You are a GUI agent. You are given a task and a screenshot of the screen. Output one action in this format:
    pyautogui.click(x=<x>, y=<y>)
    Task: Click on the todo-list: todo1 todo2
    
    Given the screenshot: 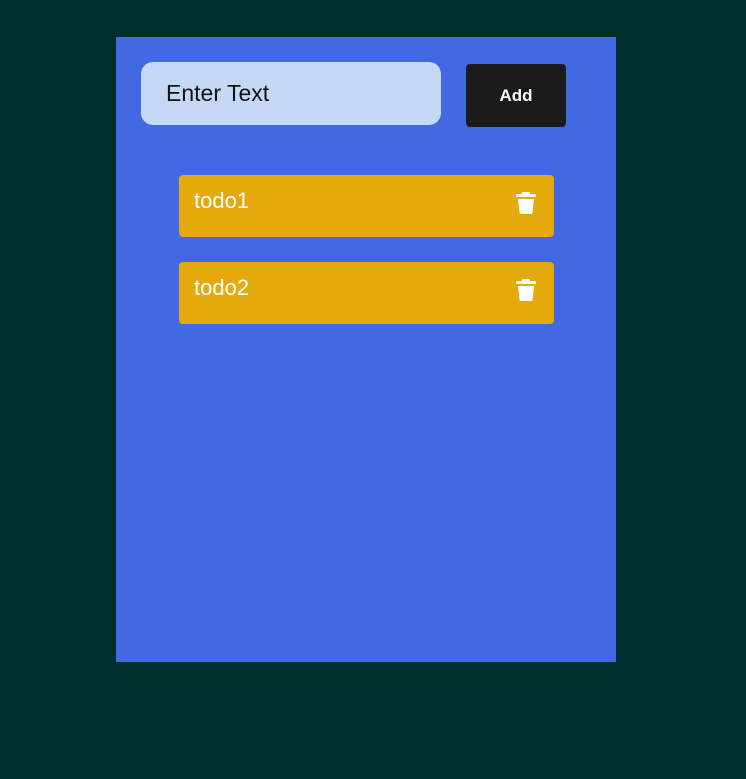 What is the action you would take?
    pyautogui.click(x=366, y=262)
    